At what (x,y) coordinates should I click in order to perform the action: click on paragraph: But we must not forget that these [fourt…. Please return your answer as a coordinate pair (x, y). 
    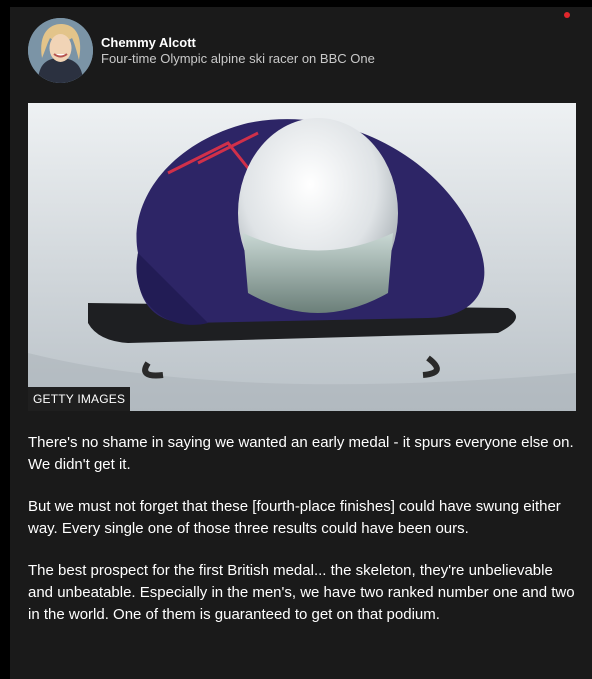
    Looking at the image, I should click on (294, 517).